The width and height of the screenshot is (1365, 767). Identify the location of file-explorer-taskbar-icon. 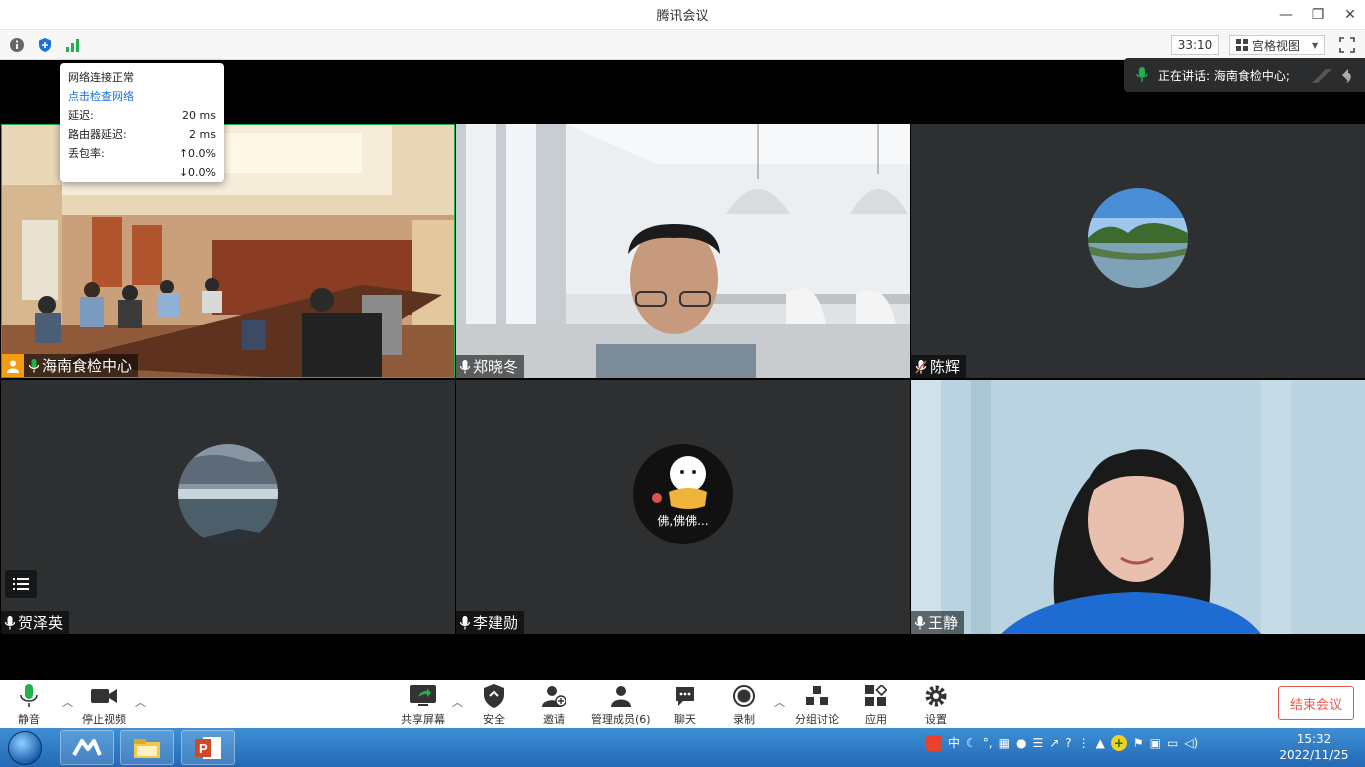
(147, 747).